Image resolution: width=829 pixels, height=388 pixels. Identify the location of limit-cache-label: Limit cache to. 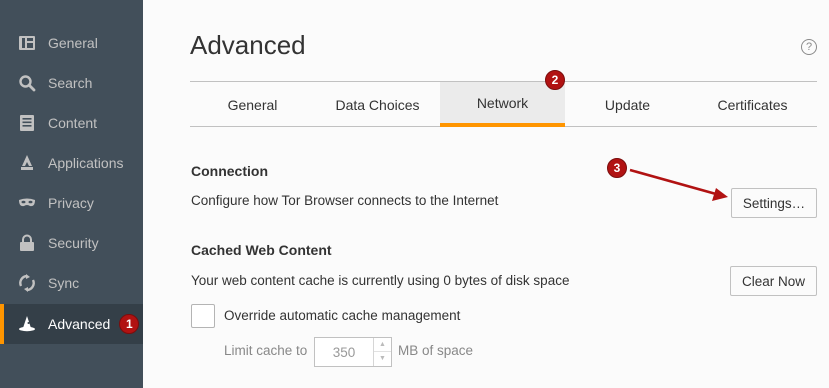
(266, 350).